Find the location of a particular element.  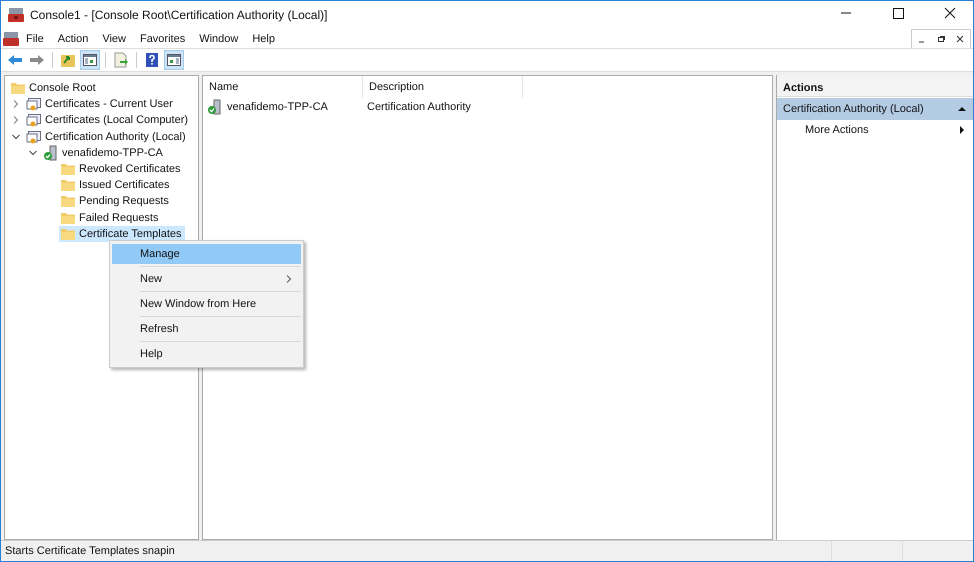

menu-item: Window is located at coordinates (219, 38).